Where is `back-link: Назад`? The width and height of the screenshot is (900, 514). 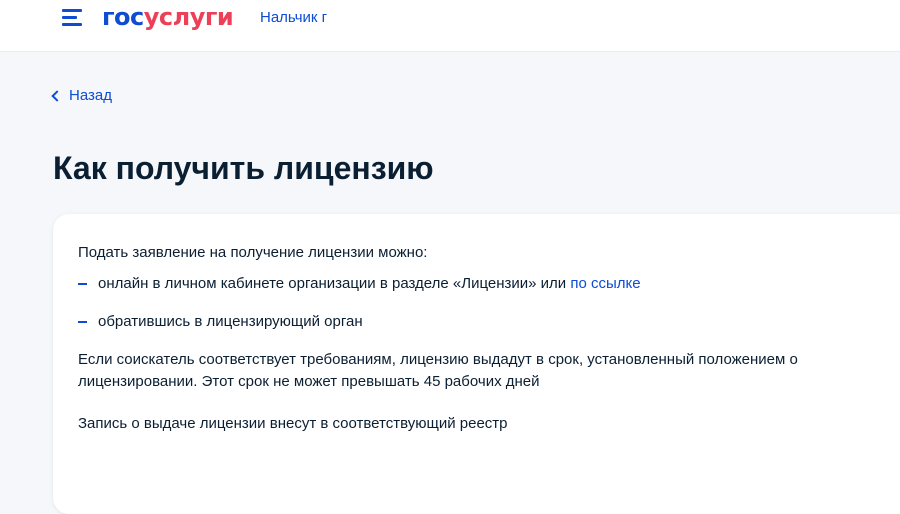
back-link: Назад is located at coordinates (81, 95).